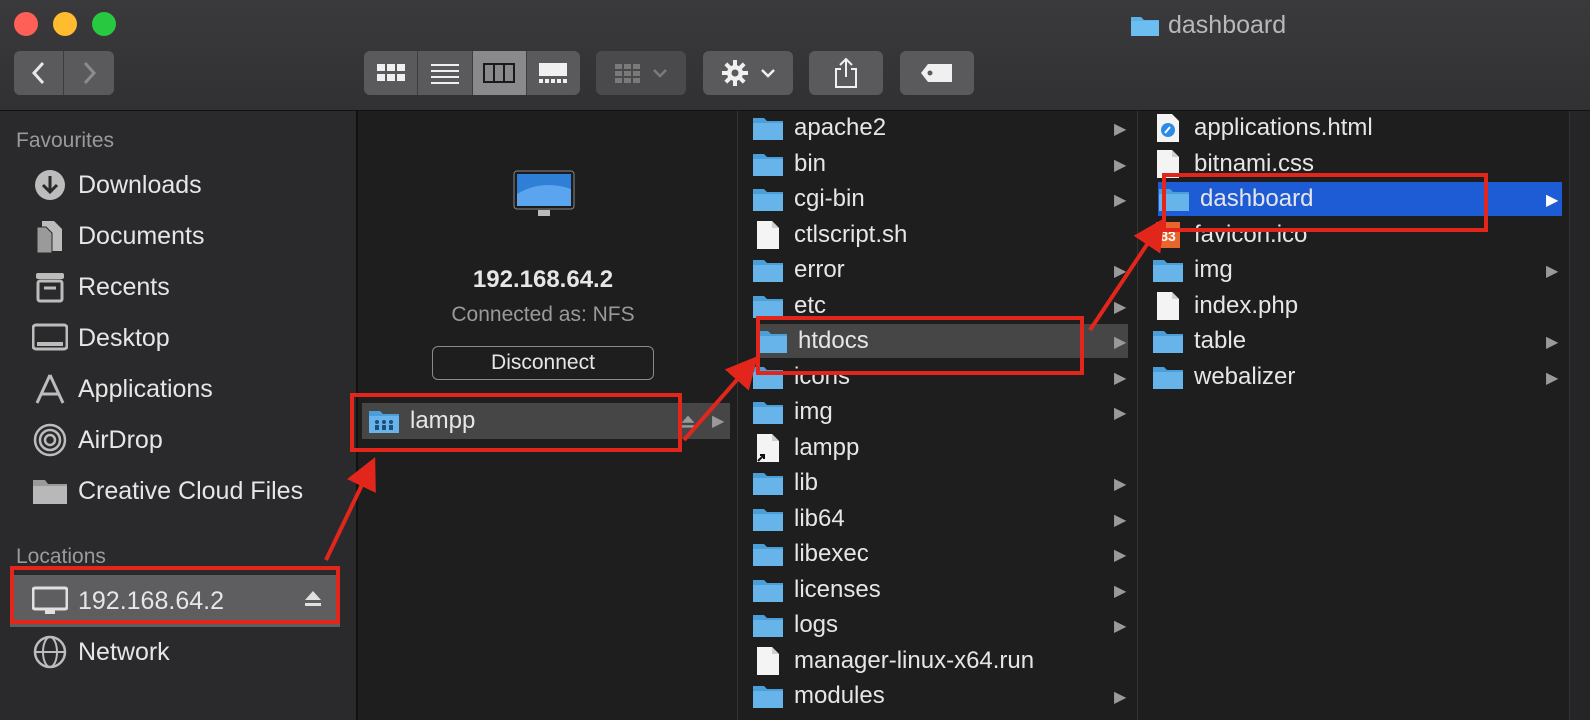  Describe the element at coordinates (1126, 275) in the screenshot. I see `arrow-to-dashboard` at that location.